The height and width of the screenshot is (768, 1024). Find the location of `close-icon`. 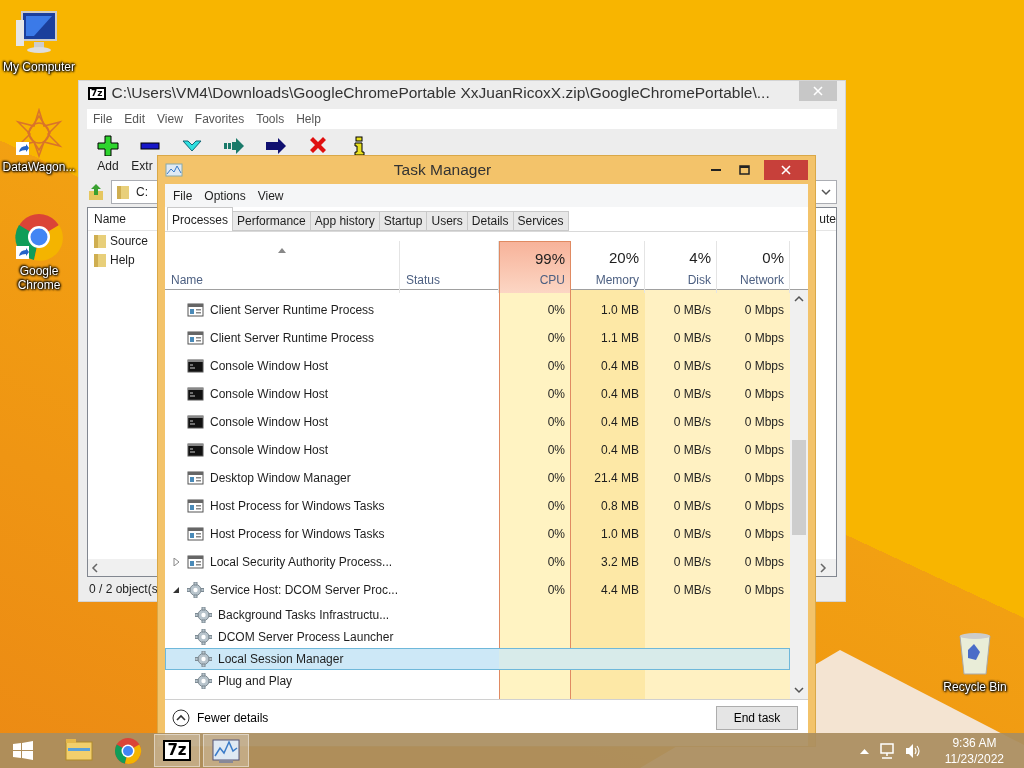

close-icon is located at coordinates (786, 170).